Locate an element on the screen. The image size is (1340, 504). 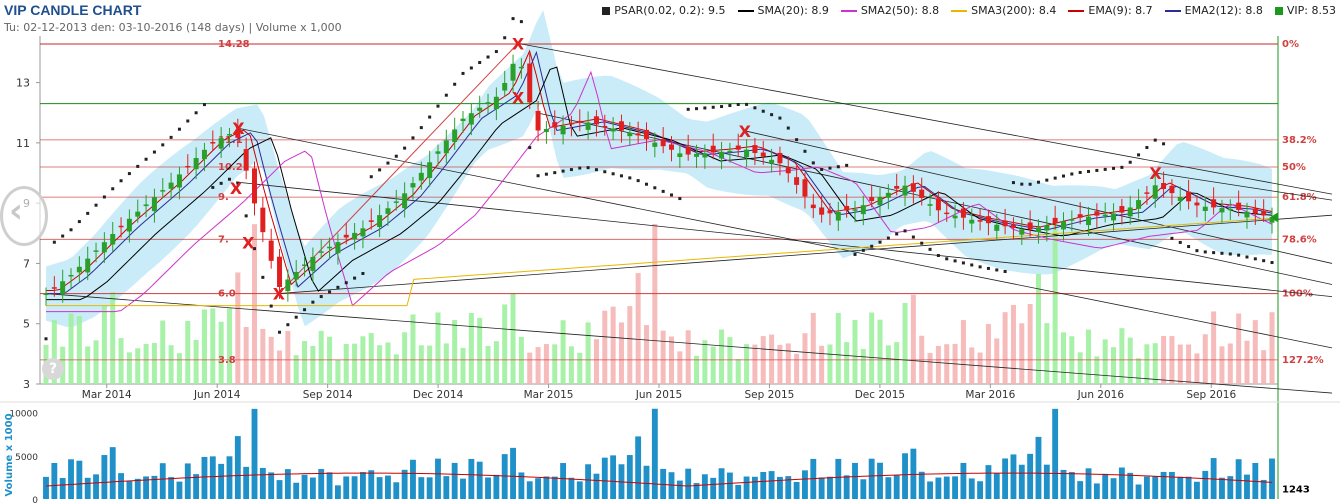
chevron-left-icon: ‹ is located at coordinates (24, 216).